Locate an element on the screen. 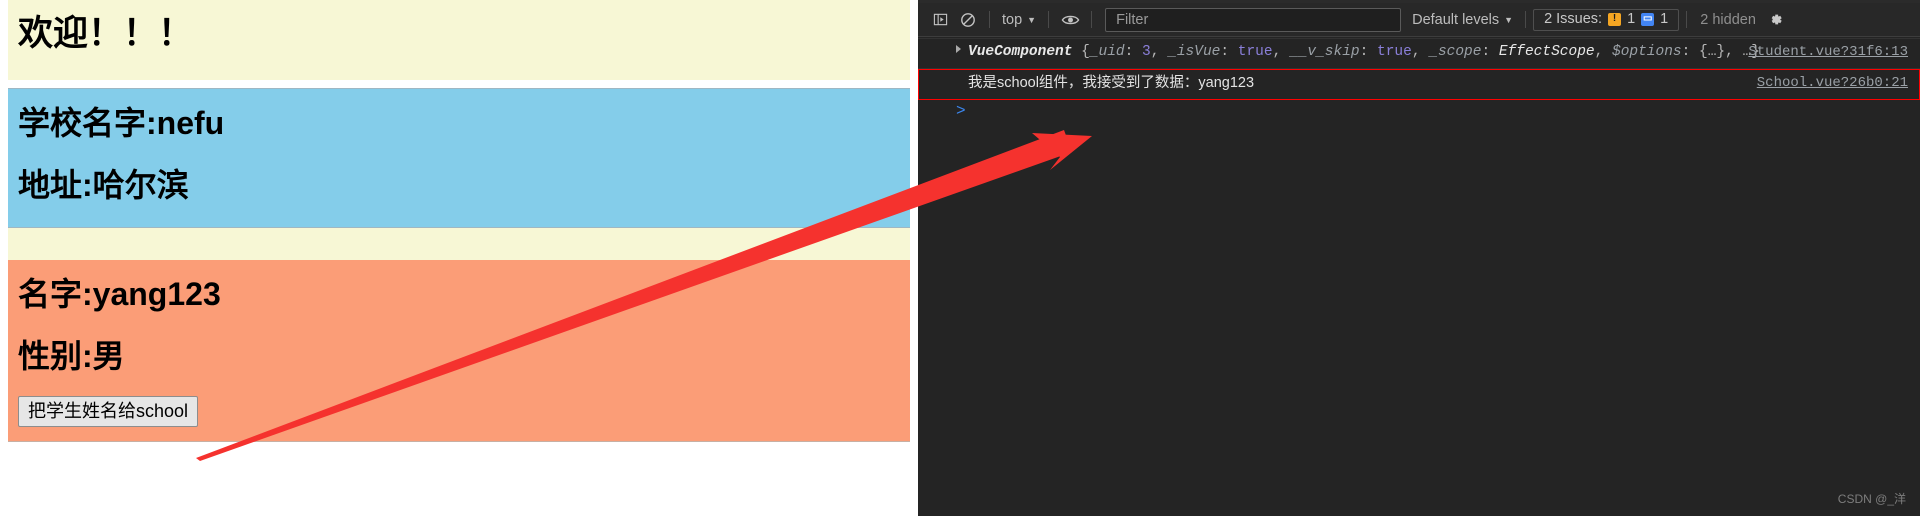 This screenshot has width=1920, height=516. clear-console-icon is located at coordinates (968, 20).